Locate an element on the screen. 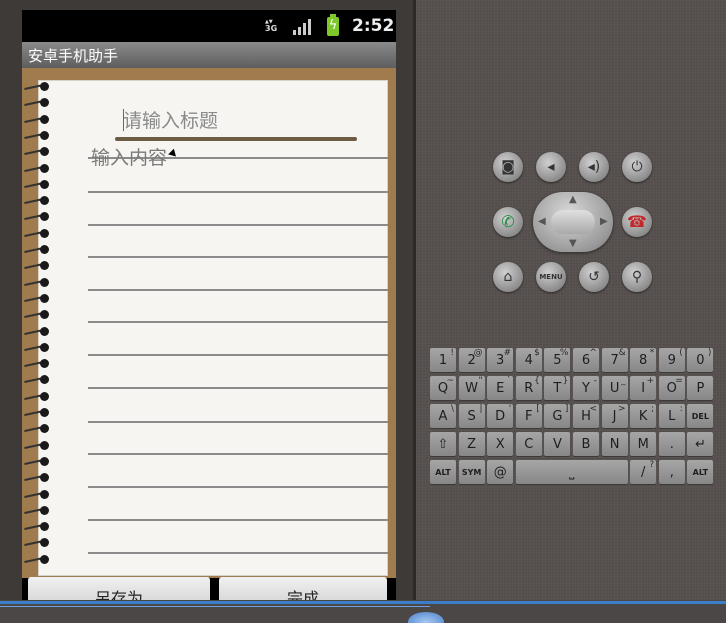  end-call-key-icon: ☎ is located at coordinates (637, 222).